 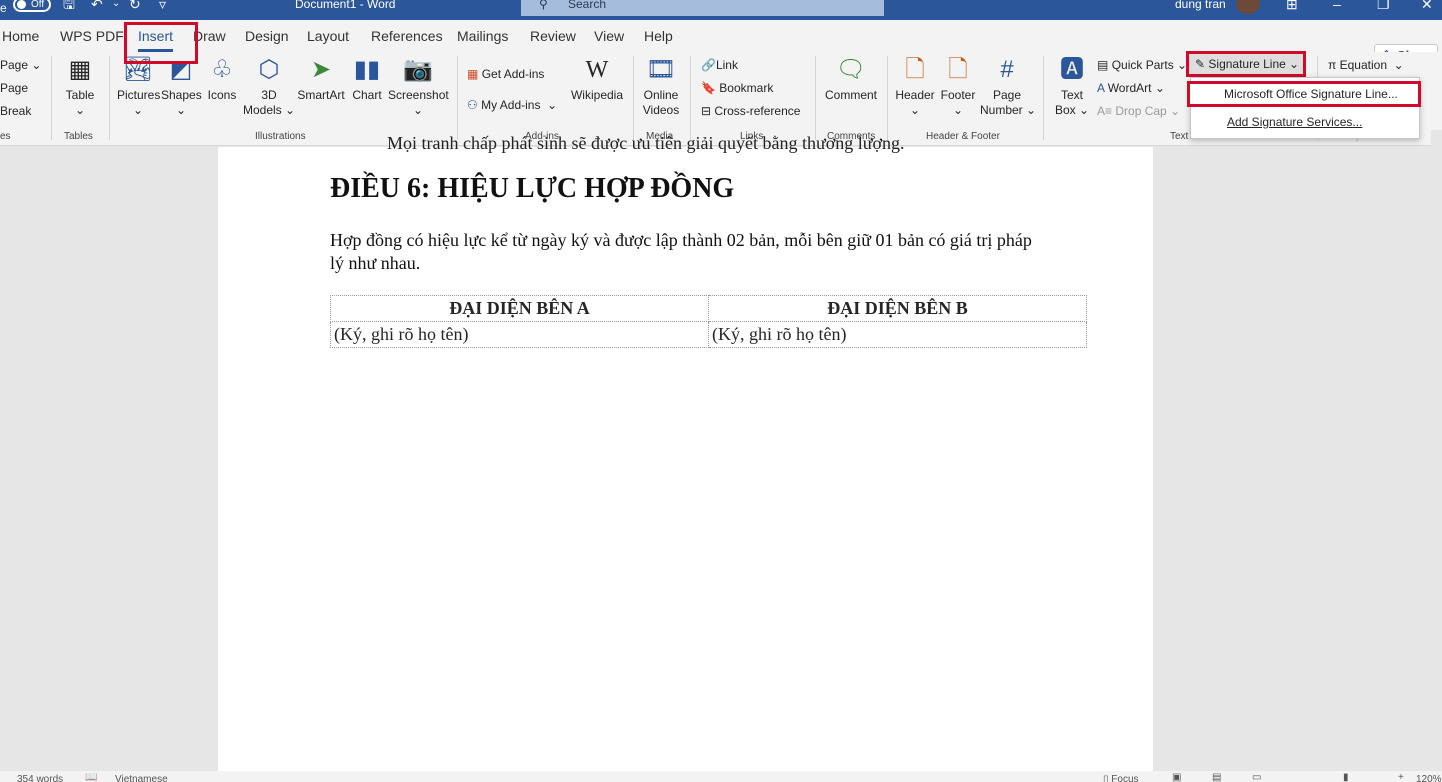 What do you see at coordinates (512, 105) in the screenshot?
I see `my-addins-button: ⚇ My Add-ins ⌄` at bounding box center [512, 105].